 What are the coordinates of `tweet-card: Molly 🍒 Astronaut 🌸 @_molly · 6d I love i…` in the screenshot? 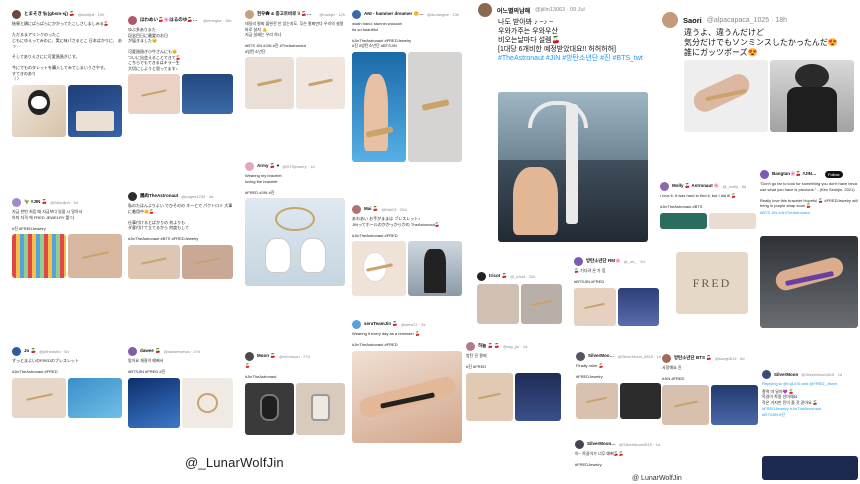 It's located at (708, 250).